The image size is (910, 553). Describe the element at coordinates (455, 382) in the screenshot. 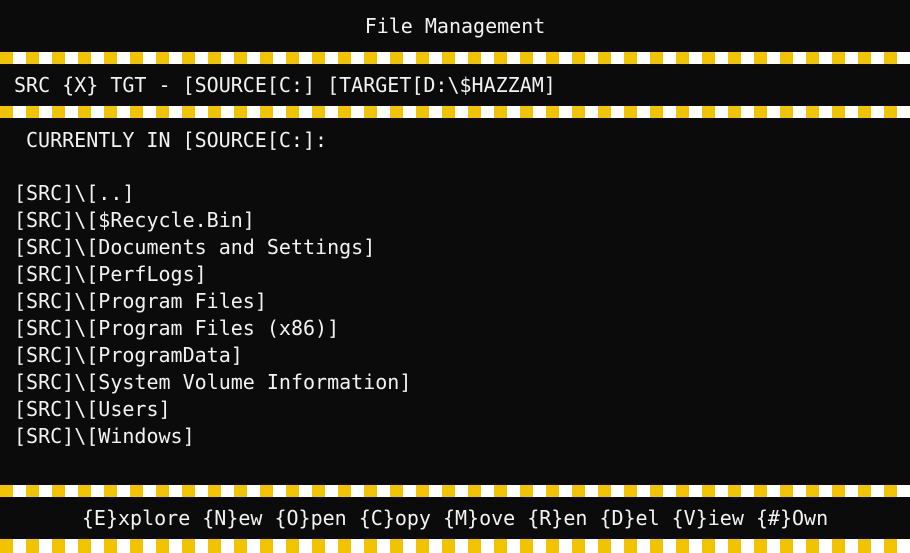

I see `directory-entry: [SRC]\[System Volume Information]` at that location.